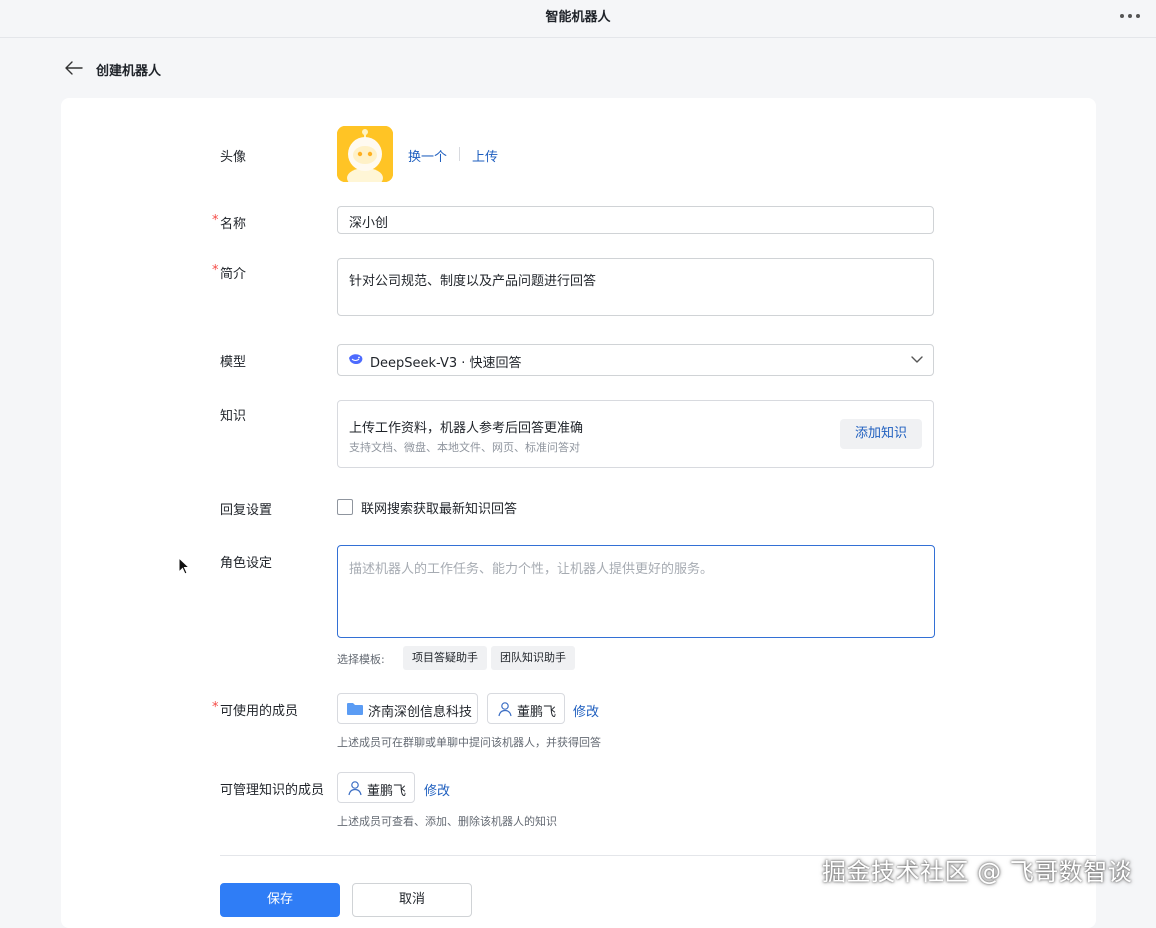 Image resolution: width=1156 pixels, height=928 pixels. Describe the element at coordinates (473, 281) in the screenshot. I see `intro-textarea-value: 针对公司规范、制度以及产品问题进行回答` at that location.